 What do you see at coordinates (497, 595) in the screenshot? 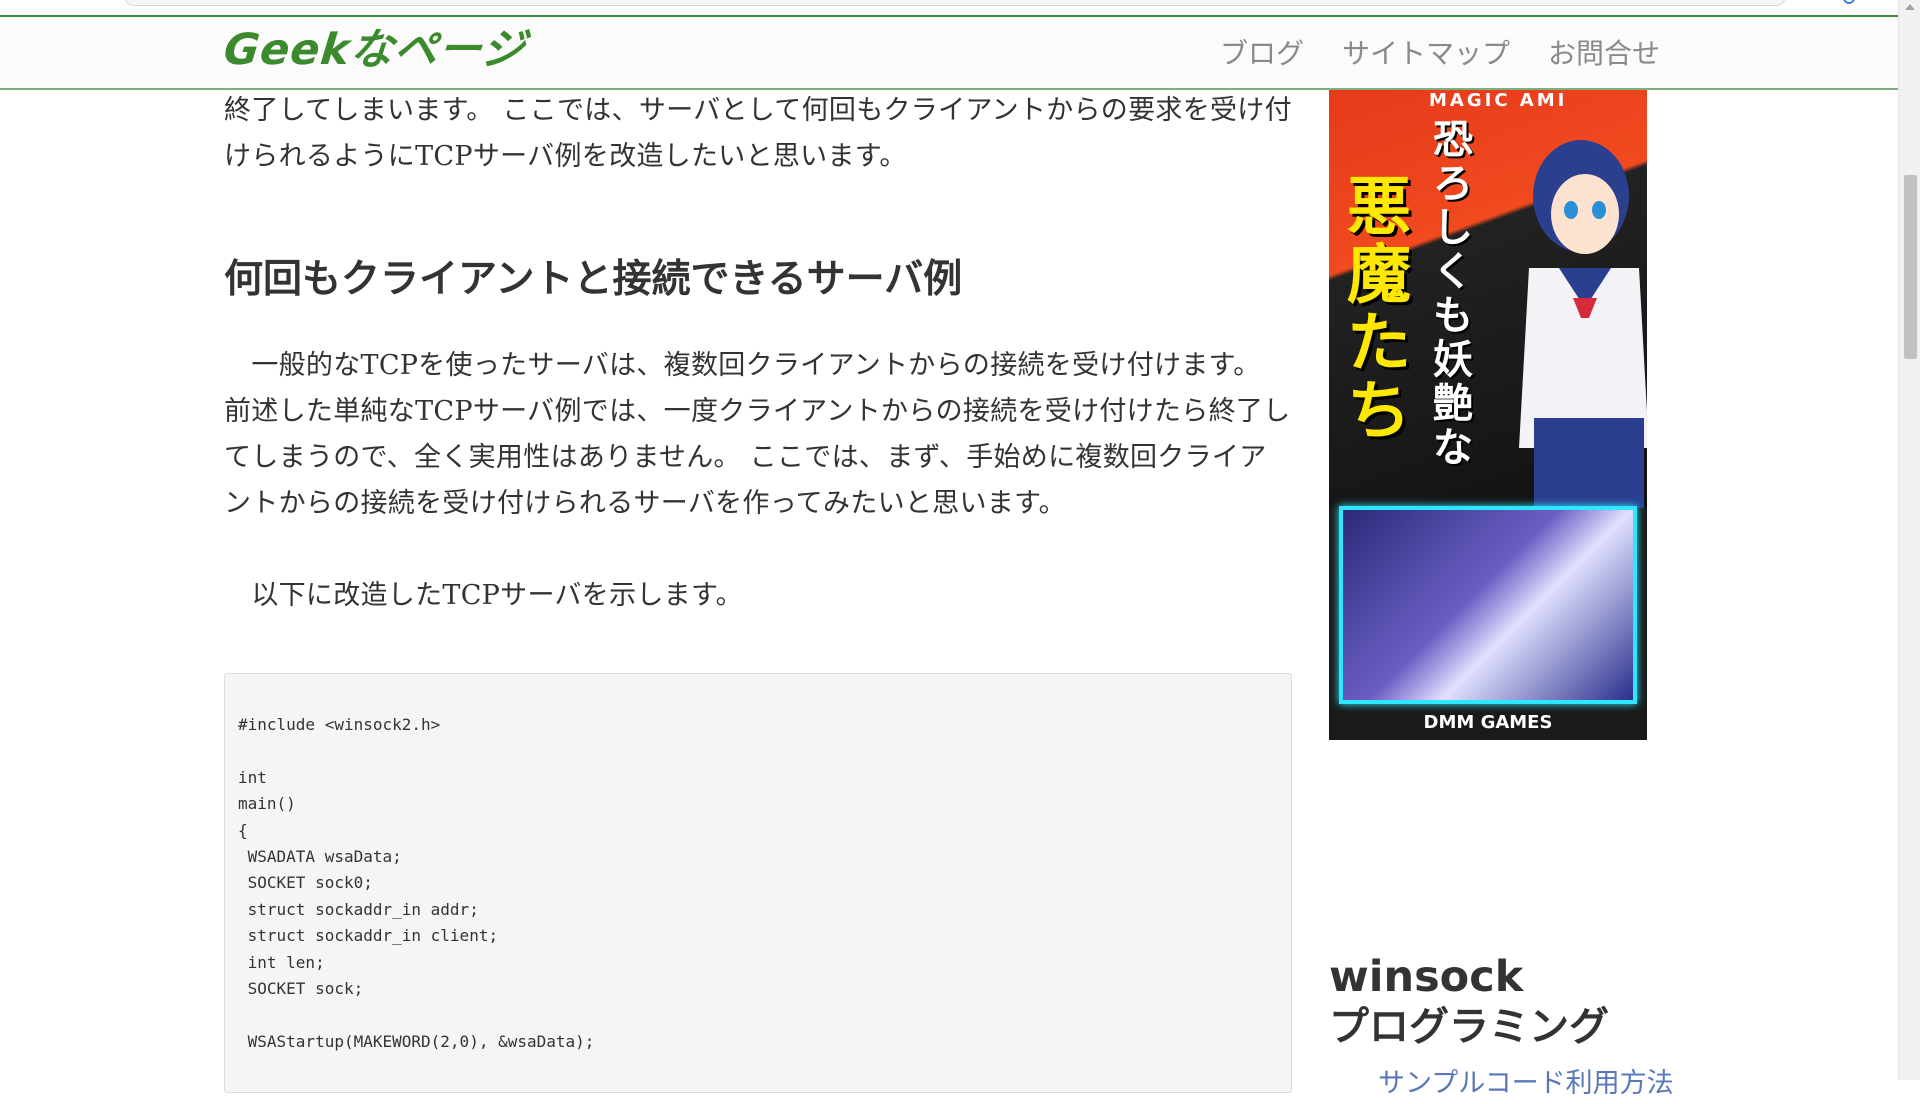
I see `code-intro-text: 以下に改造したTCPサーバを示します。` at bounding box center [497, 595].